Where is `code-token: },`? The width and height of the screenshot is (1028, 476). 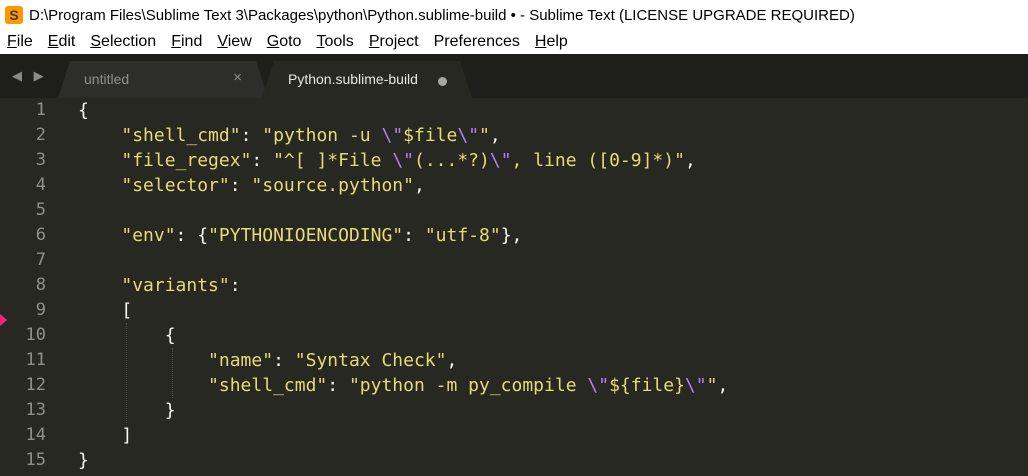 code-token: }, is located at coordinates (511, 235).